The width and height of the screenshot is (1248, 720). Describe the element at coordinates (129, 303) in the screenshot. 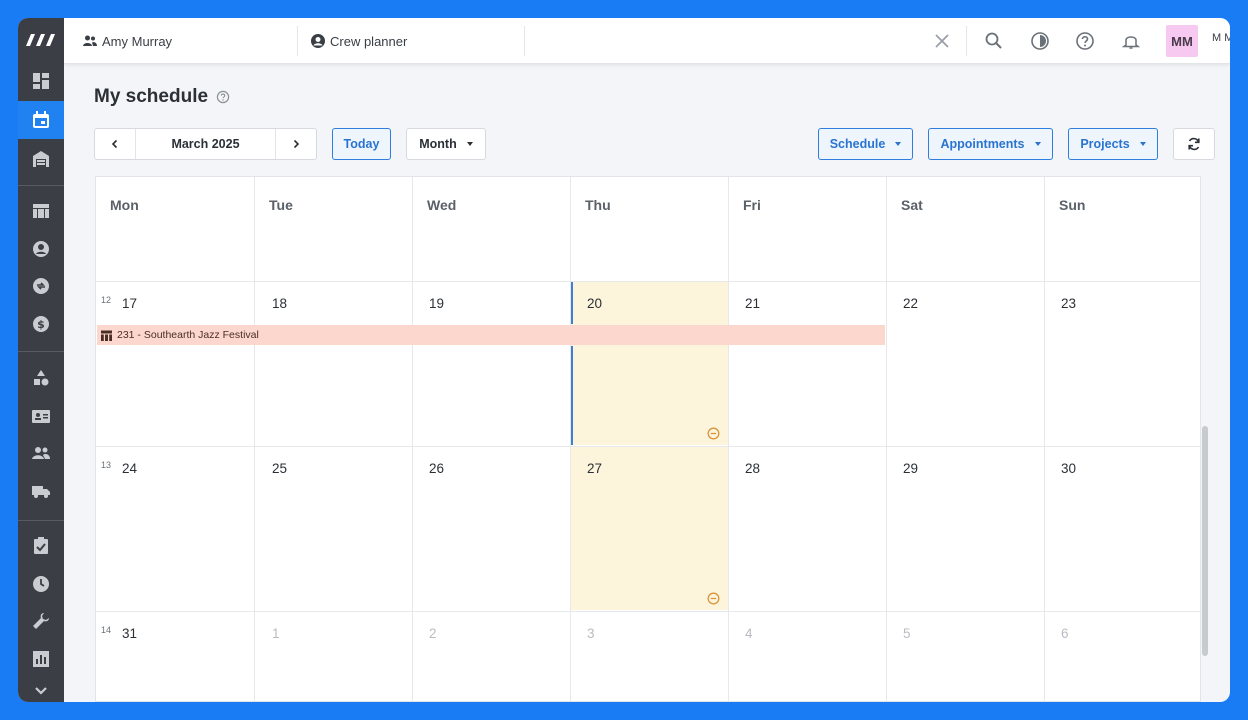

I see `day-number: 17` at that location.